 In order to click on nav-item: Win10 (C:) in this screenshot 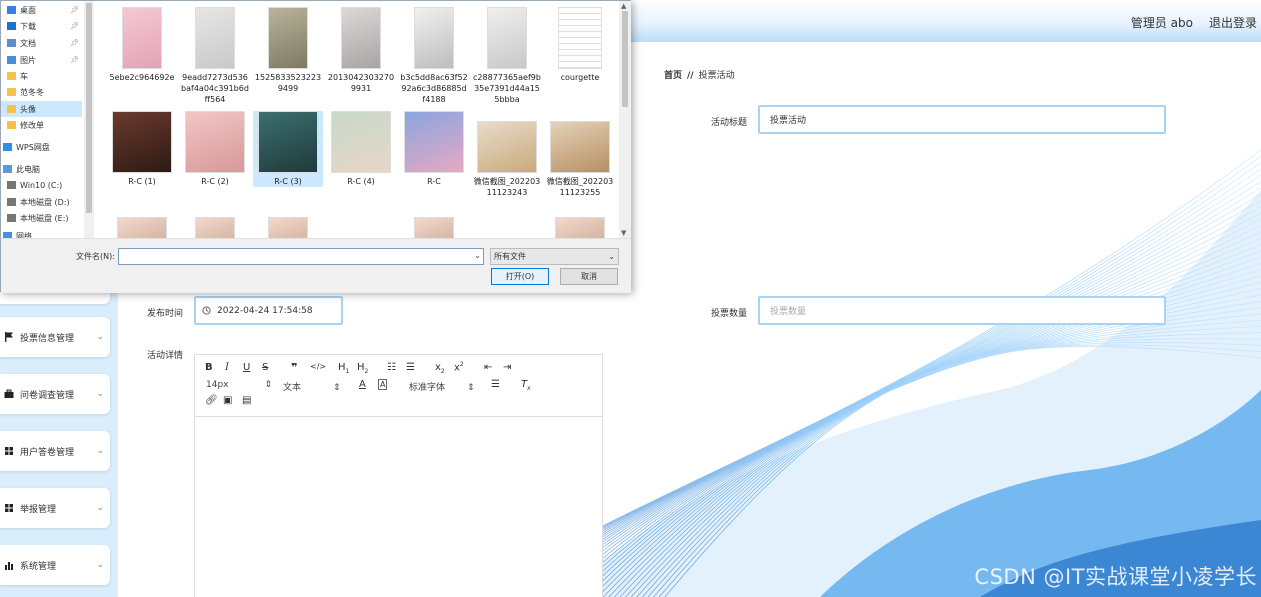, I will do `click(41, 185)`.